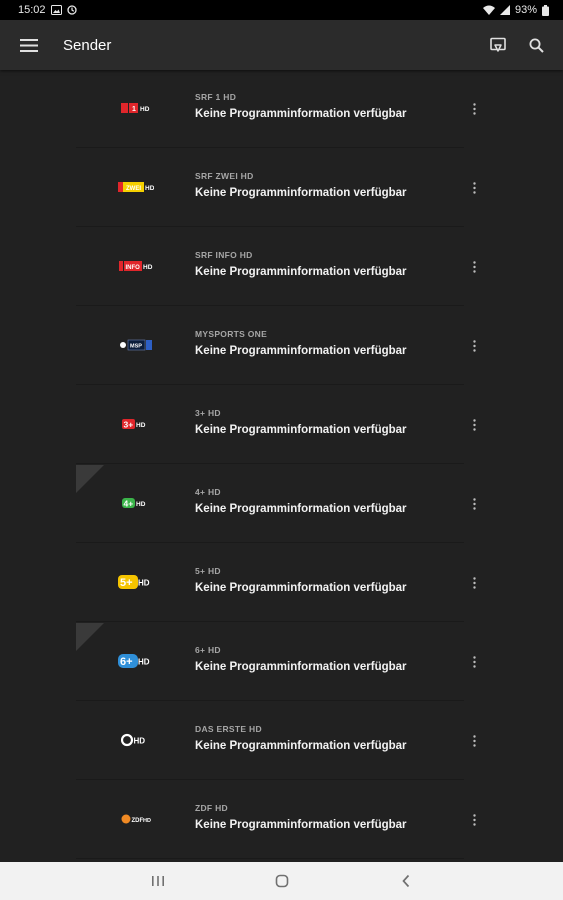 This screenshot has width=563, height=900. What do you see at coordinates (224, 176) in the screenshot?
I see `channel-name: SRF ZWEI HD` at bounding box center [224, 176].